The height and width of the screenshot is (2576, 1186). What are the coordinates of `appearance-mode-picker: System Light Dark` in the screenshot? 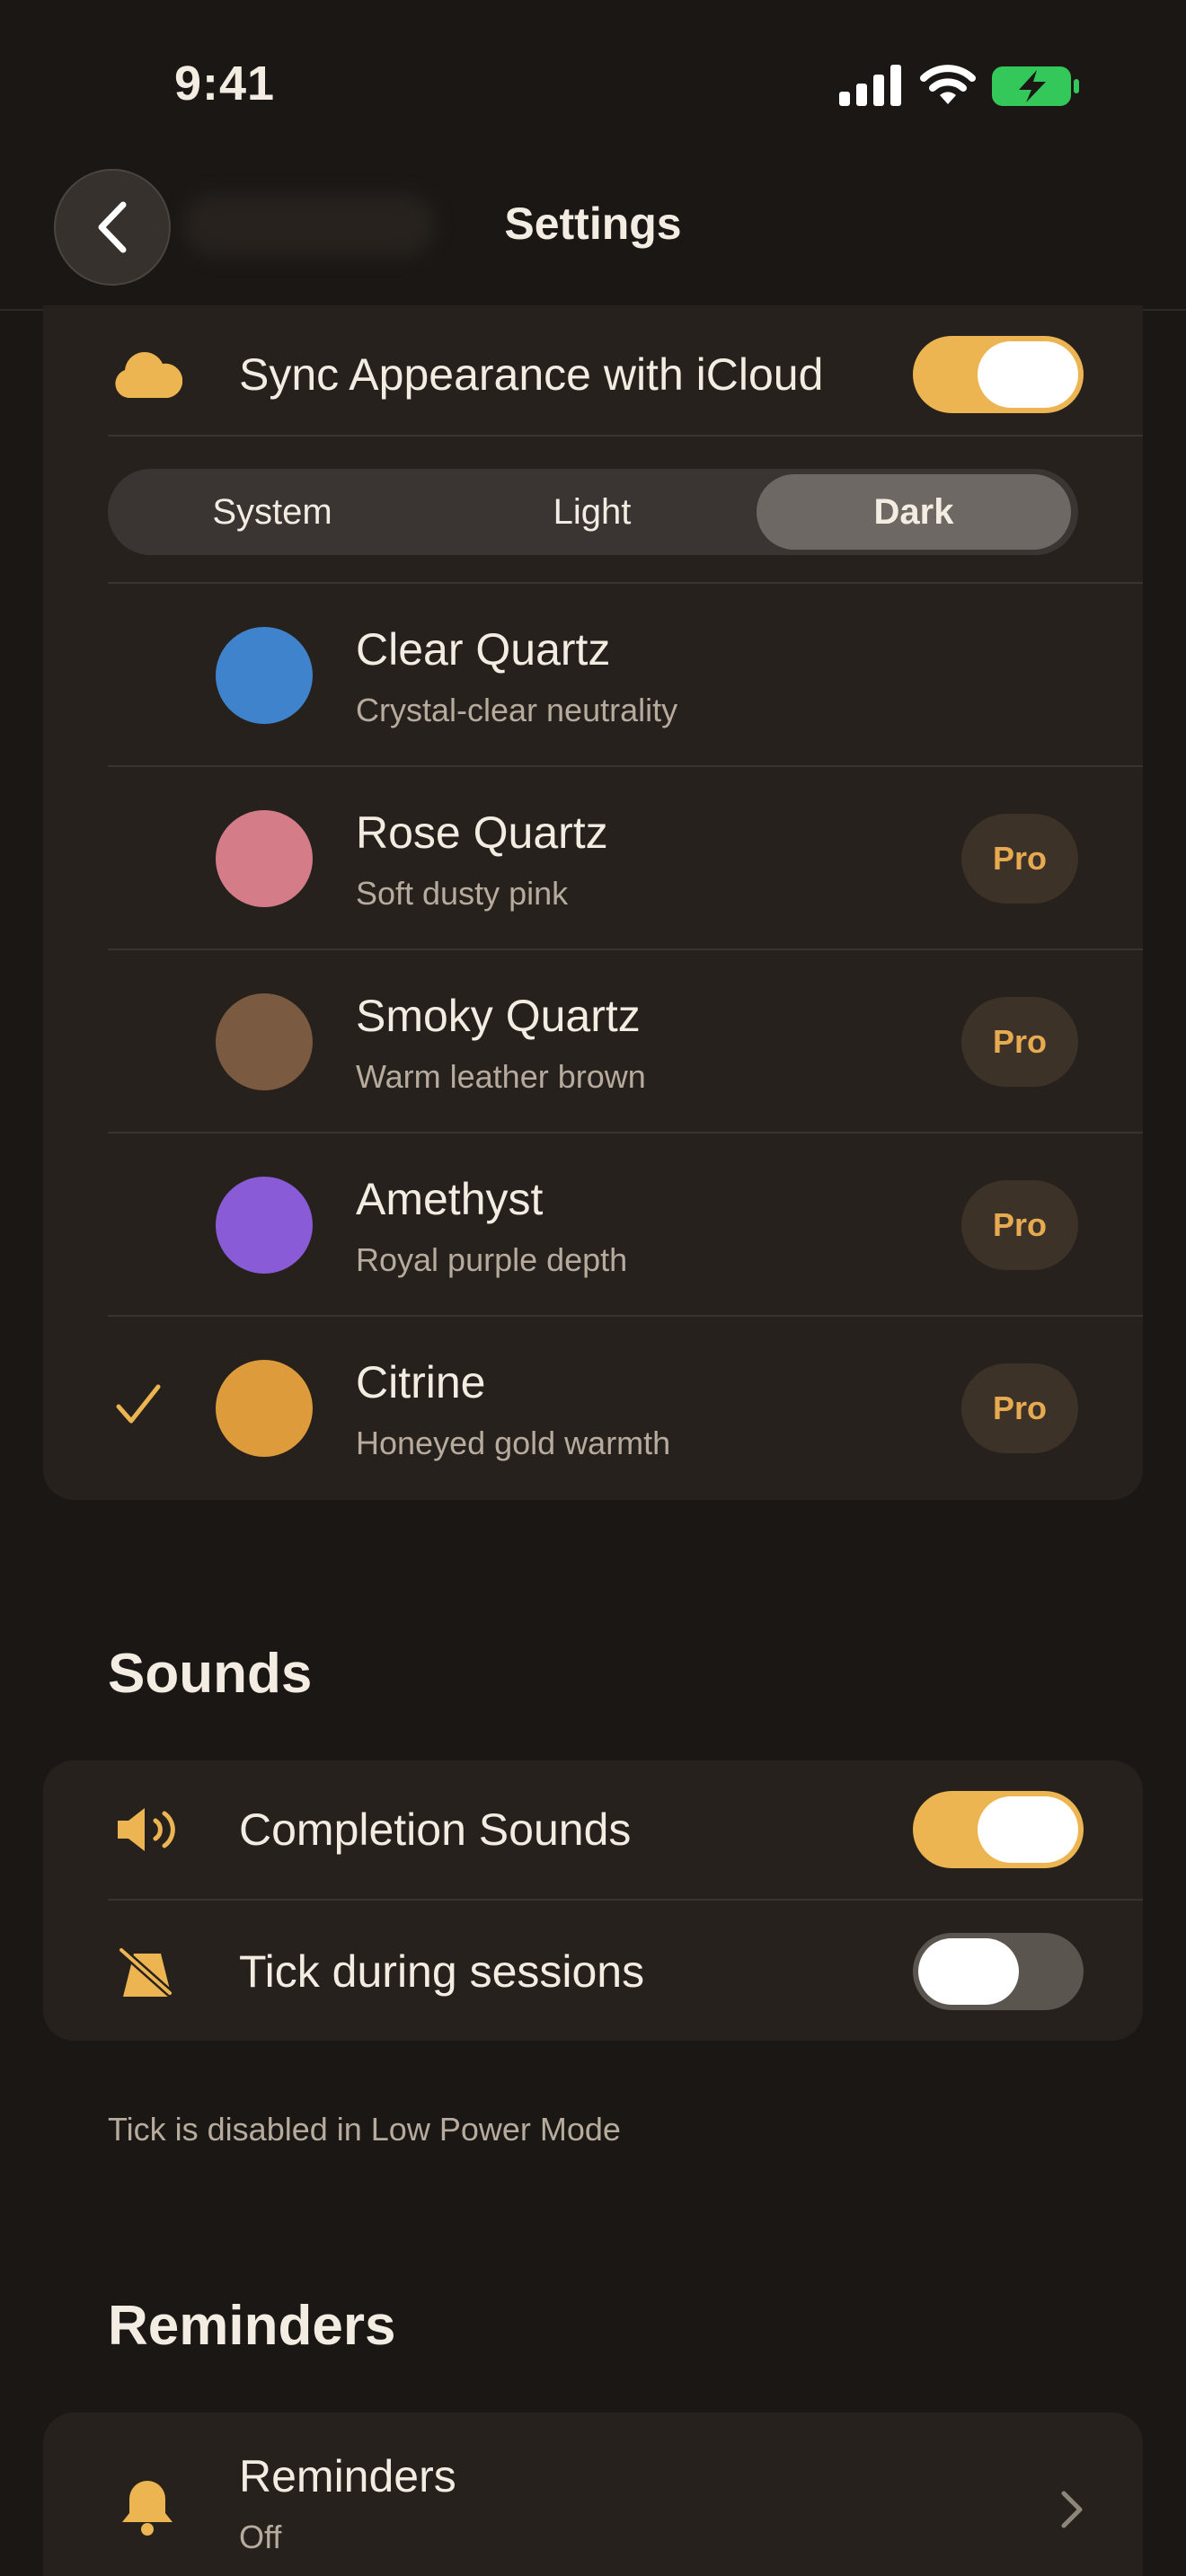 It's located at (593, 512).